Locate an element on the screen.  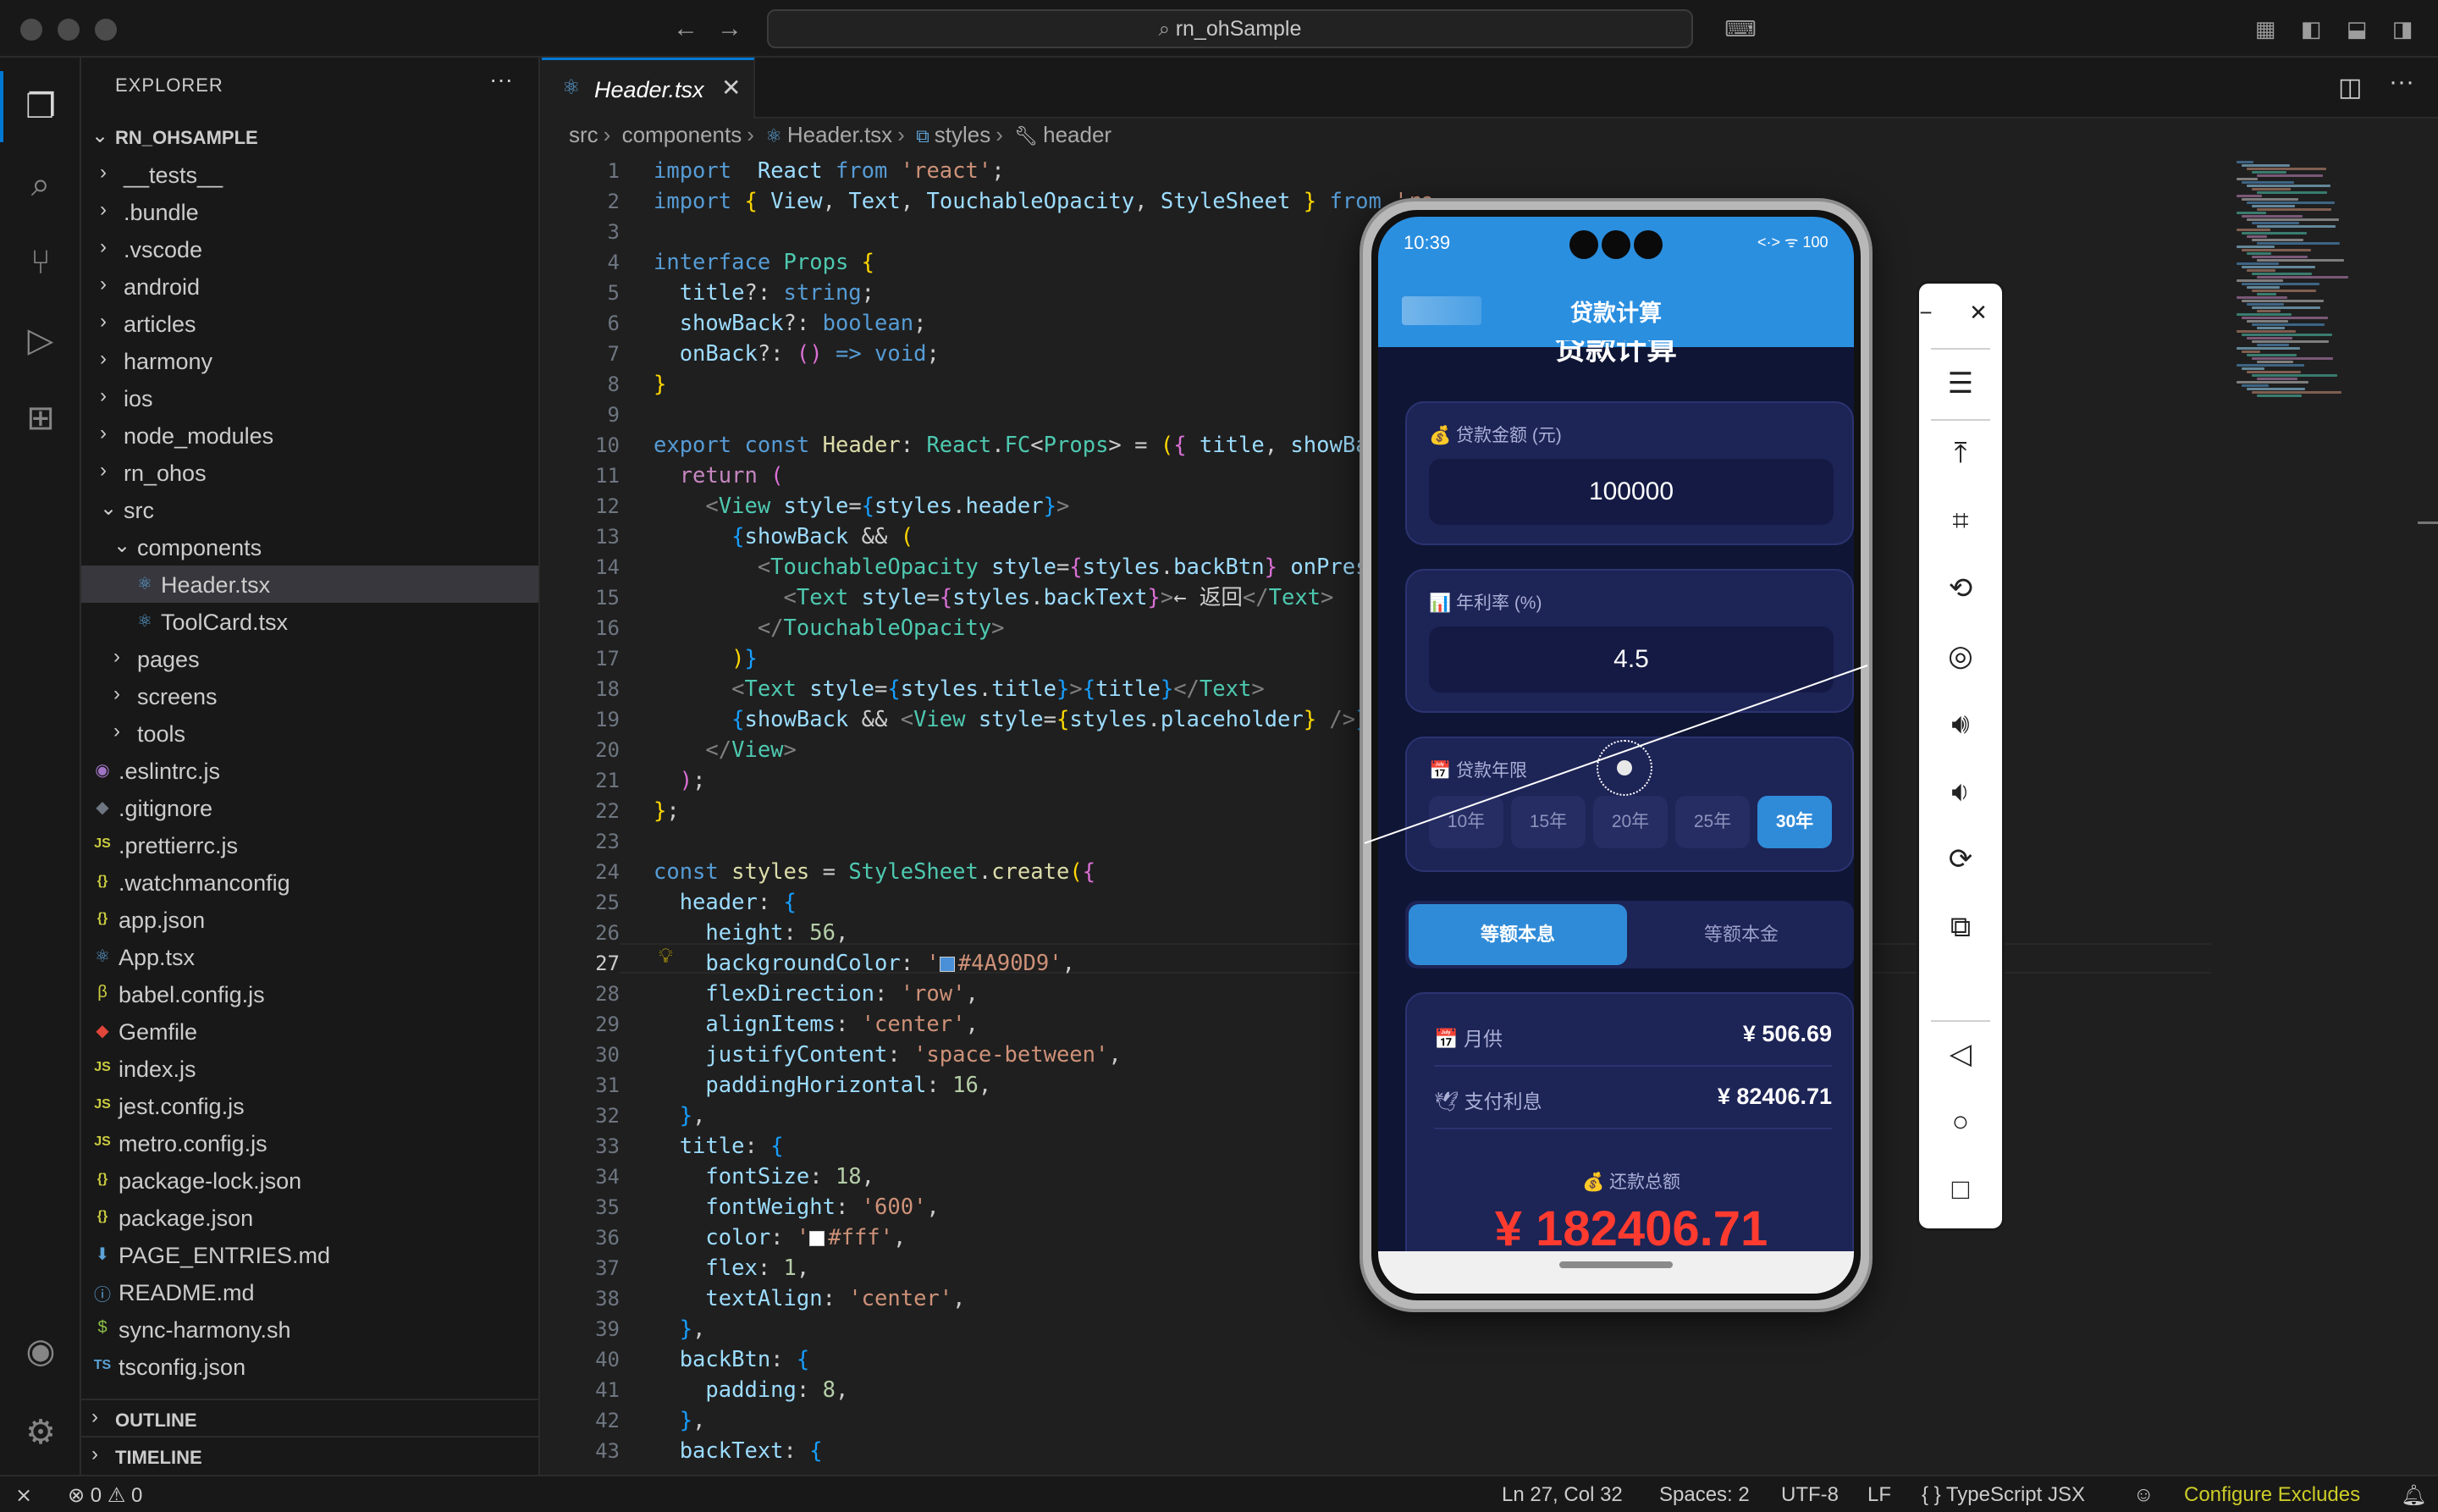
tree-file: ◆ .gitignore is located at coordinates (309, 807).